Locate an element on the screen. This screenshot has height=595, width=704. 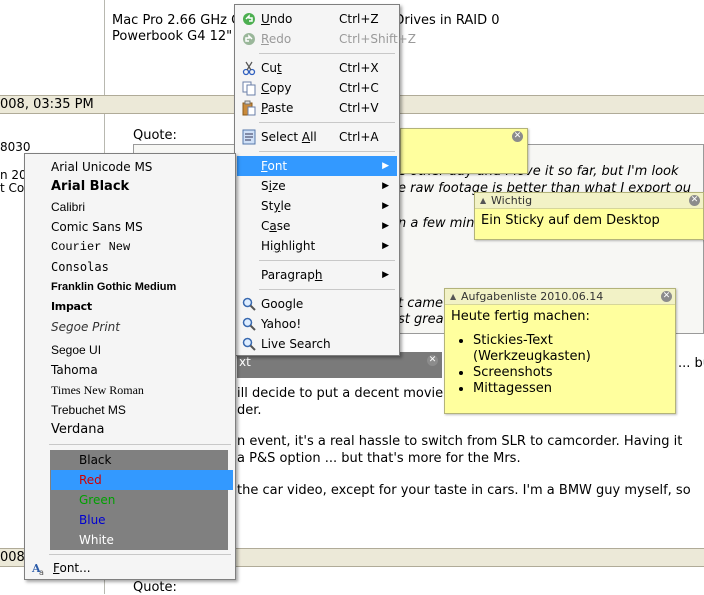
font-item-segoe-ui: Segoe UI is located at coordinates (130, 350).